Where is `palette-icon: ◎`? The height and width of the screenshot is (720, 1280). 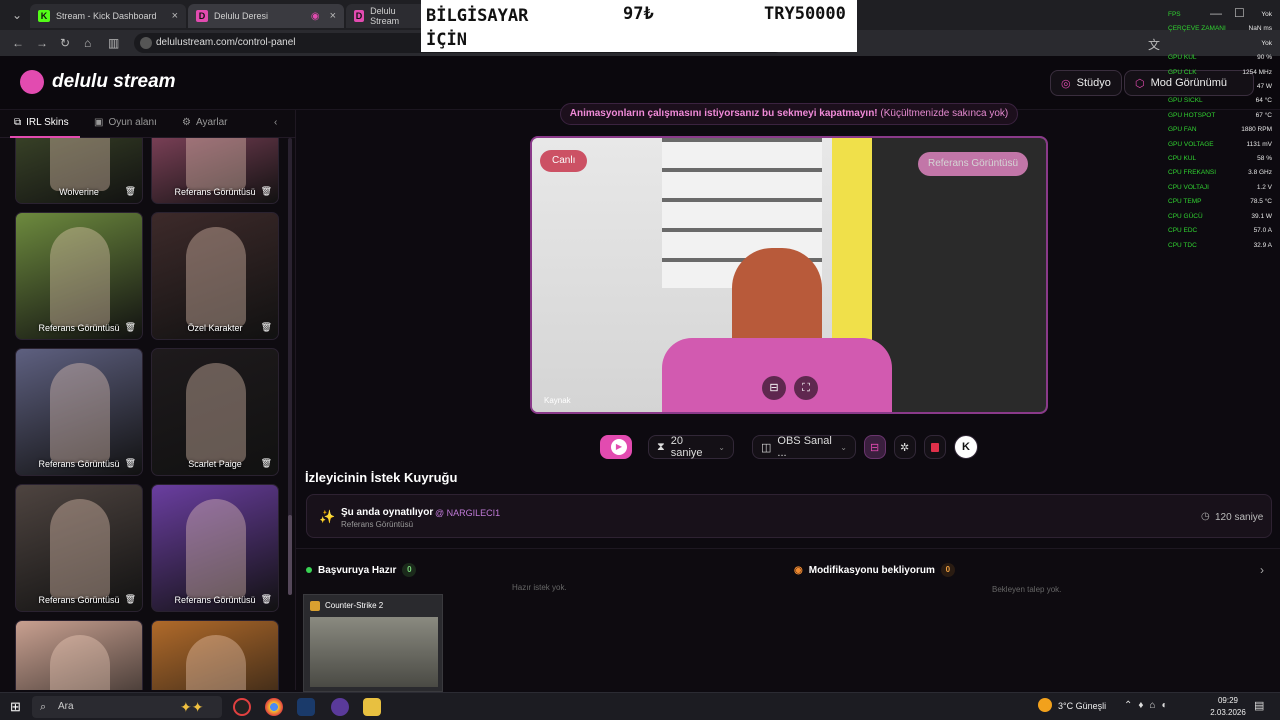 palette-icon: ◎ is located at coordinates (1066, 83).